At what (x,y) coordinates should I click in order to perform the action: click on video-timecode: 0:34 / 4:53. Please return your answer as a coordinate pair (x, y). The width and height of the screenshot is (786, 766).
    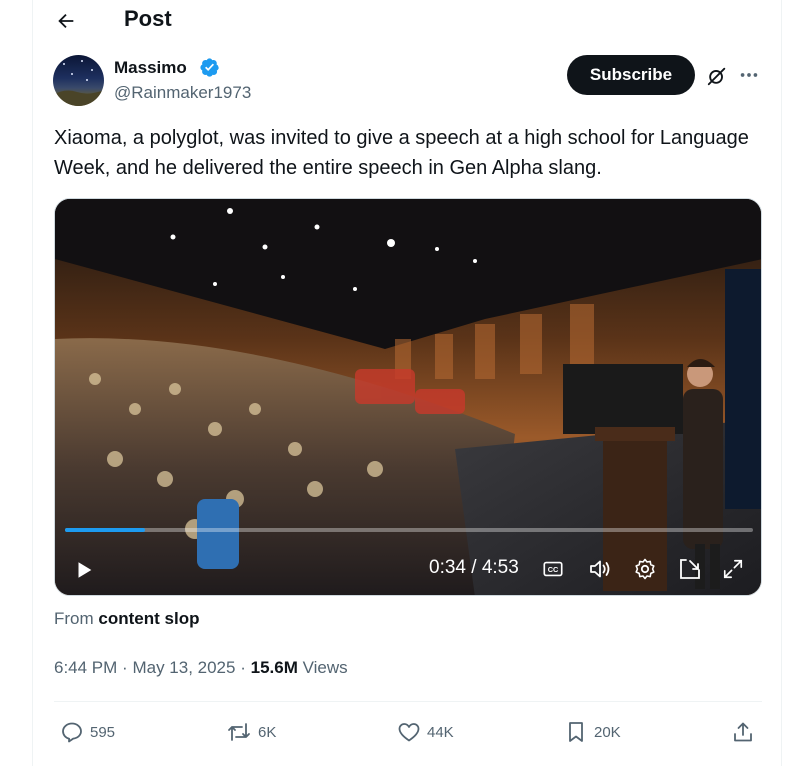
    Looking at the image, I should click on (474, 567).